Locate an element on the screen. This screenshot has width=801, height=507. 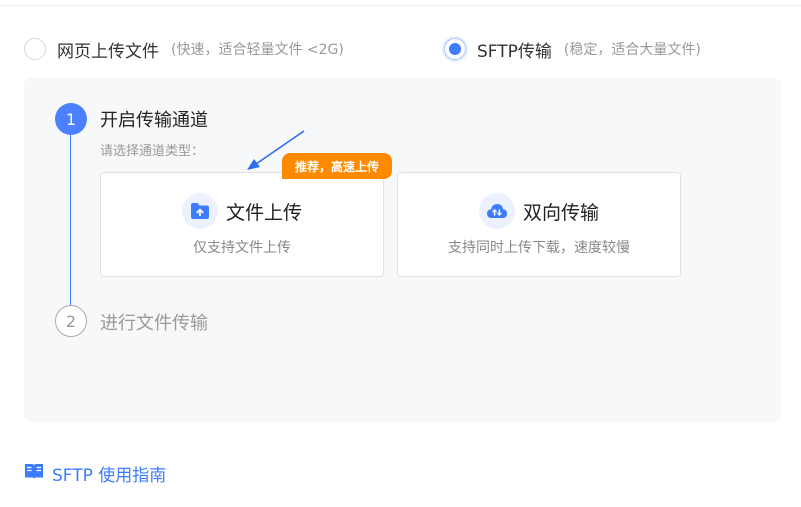
channel-type-hint: 请选择通道类型： is located at coordinates (152, 151).